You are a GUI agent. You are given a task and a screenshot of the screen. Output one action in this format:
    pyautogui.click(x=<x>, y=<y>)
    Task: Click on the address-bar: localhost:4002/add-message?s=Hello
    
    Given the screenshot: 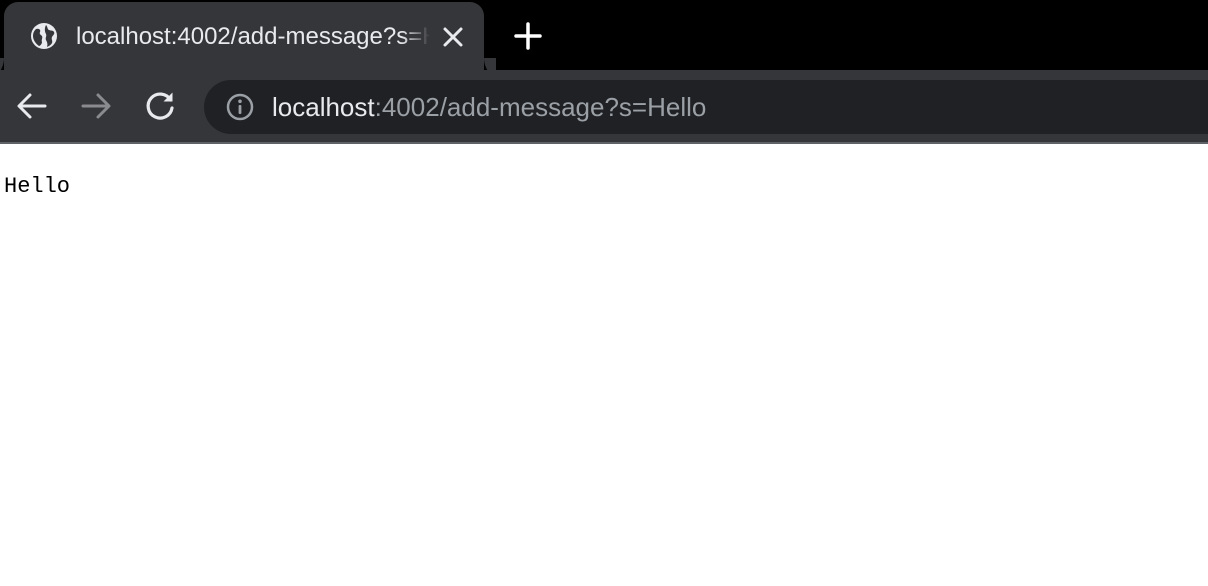 What is the action you would take?
    pyautogui.click(x=706, y=107)
    